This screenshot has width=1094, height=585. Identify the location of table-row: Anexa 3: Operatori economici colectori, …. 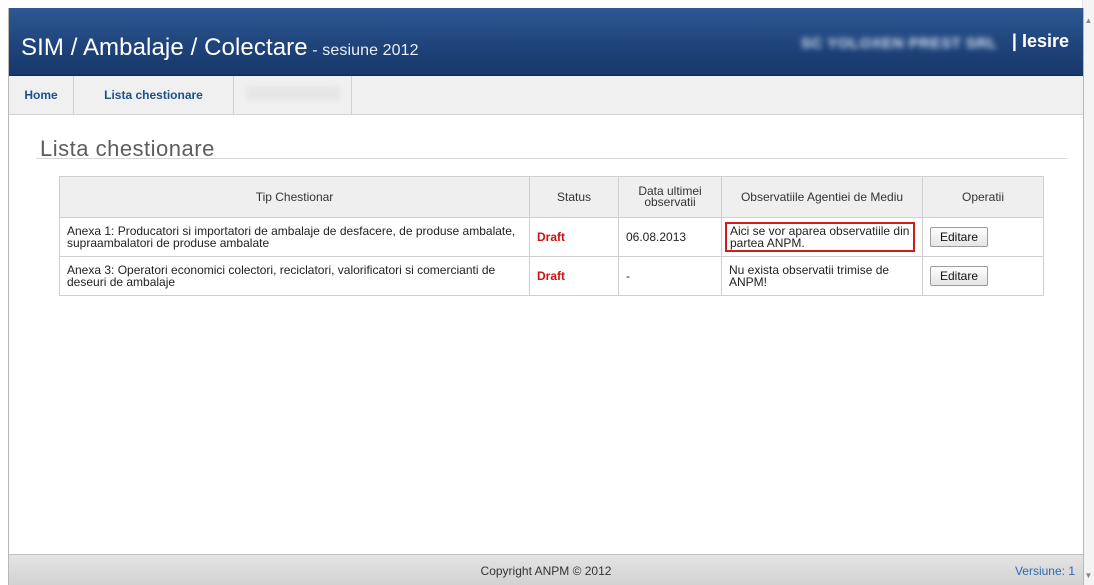
(551, 276).